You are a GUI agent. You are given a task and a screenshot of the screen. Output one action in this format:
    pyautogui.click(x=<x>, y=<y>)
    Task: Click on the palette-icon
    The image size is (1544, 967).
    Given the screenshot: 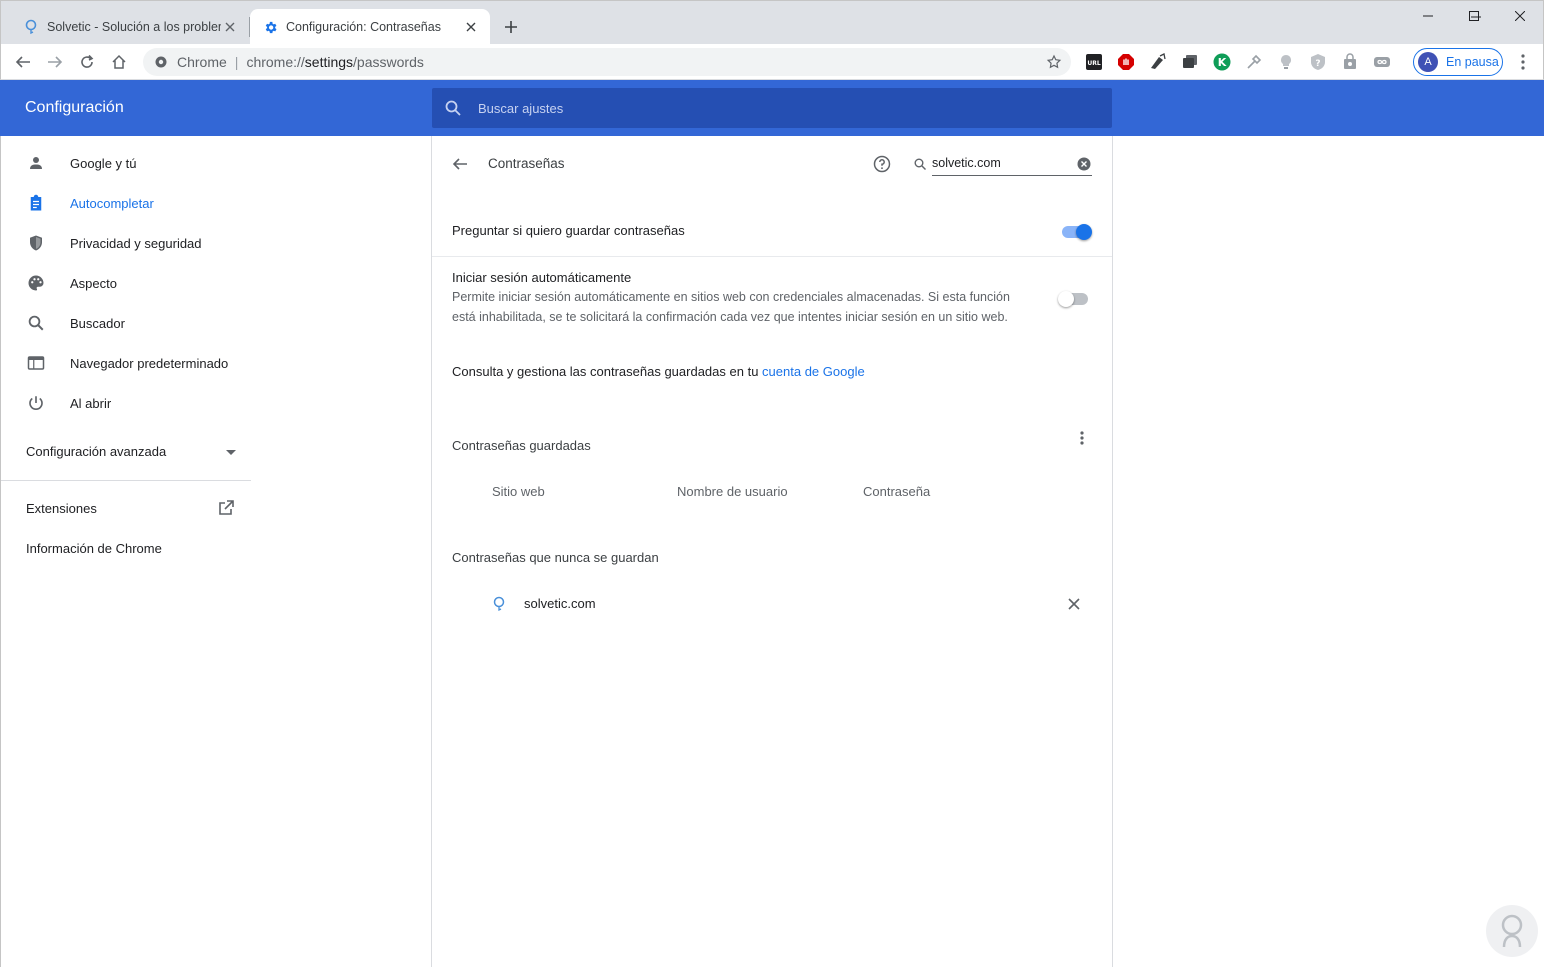 What is the action you would take?
    pyautogui.click(x=36, y=283)
    